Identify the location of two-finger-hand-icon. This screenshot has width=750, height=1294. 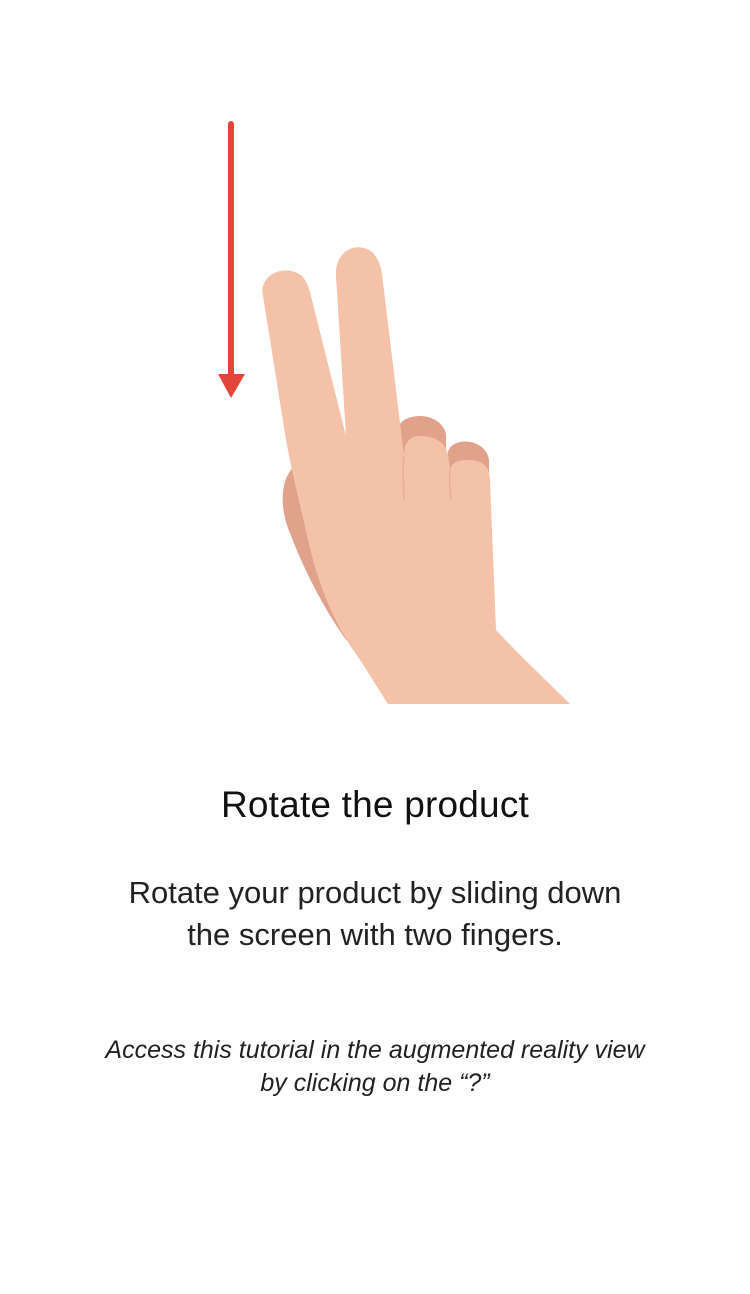
(416, 475).